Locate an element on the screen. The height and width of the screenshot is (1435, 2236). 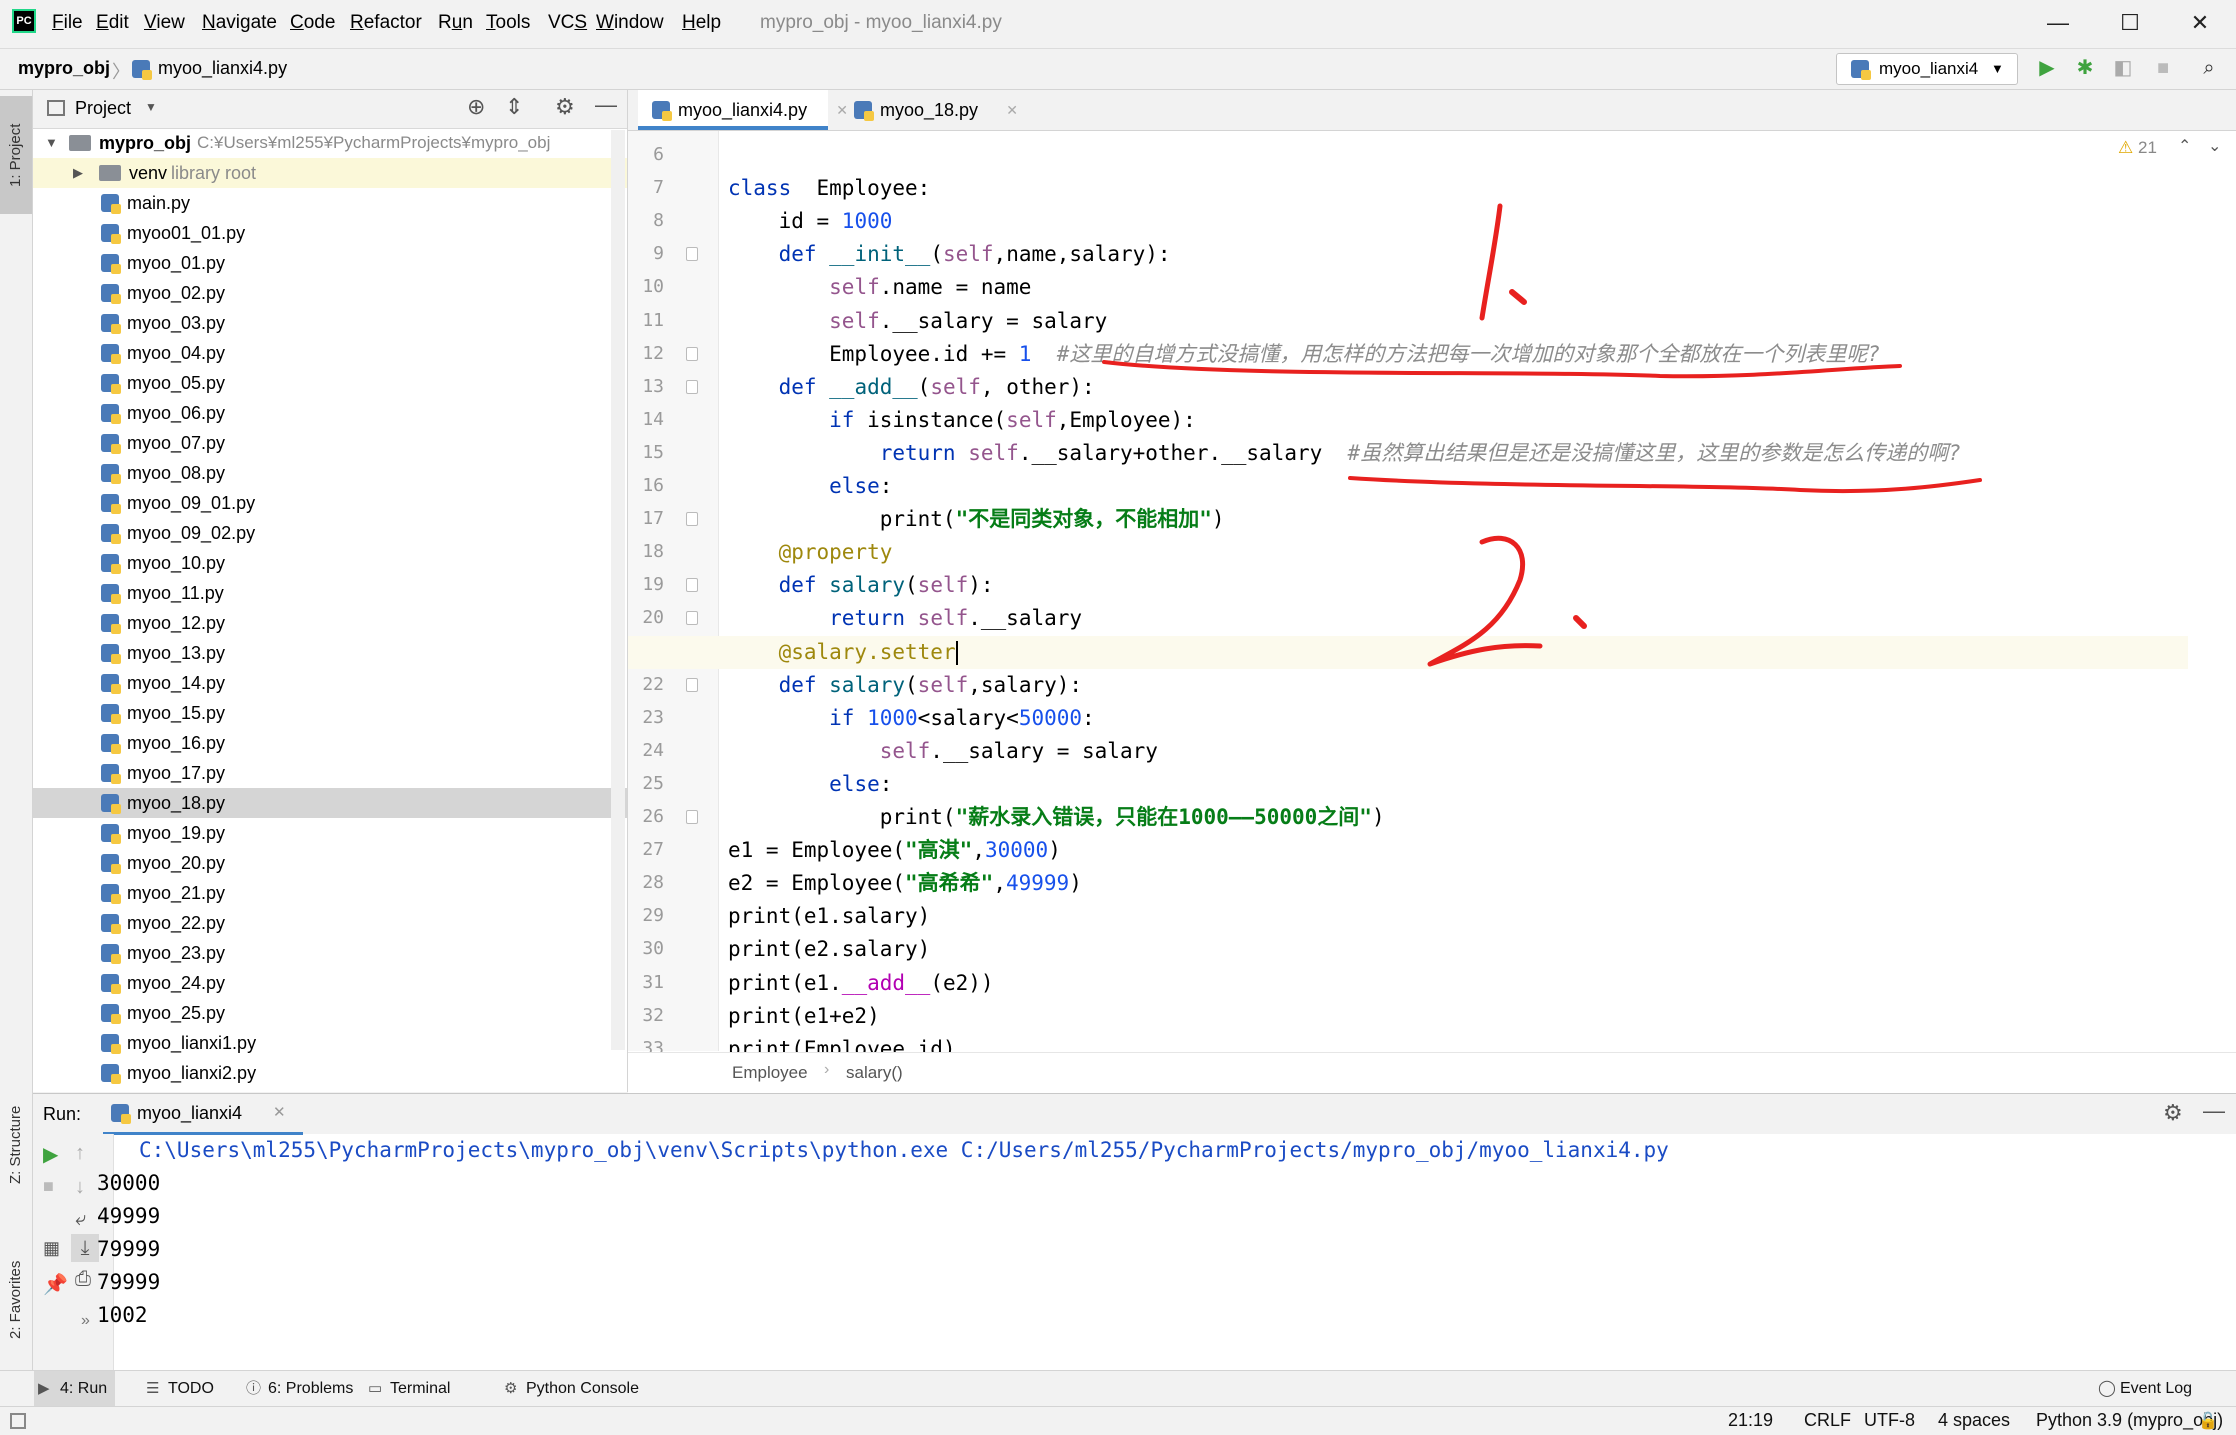
toggle-tool-windows-icon is located at coordinates (18, 1421).